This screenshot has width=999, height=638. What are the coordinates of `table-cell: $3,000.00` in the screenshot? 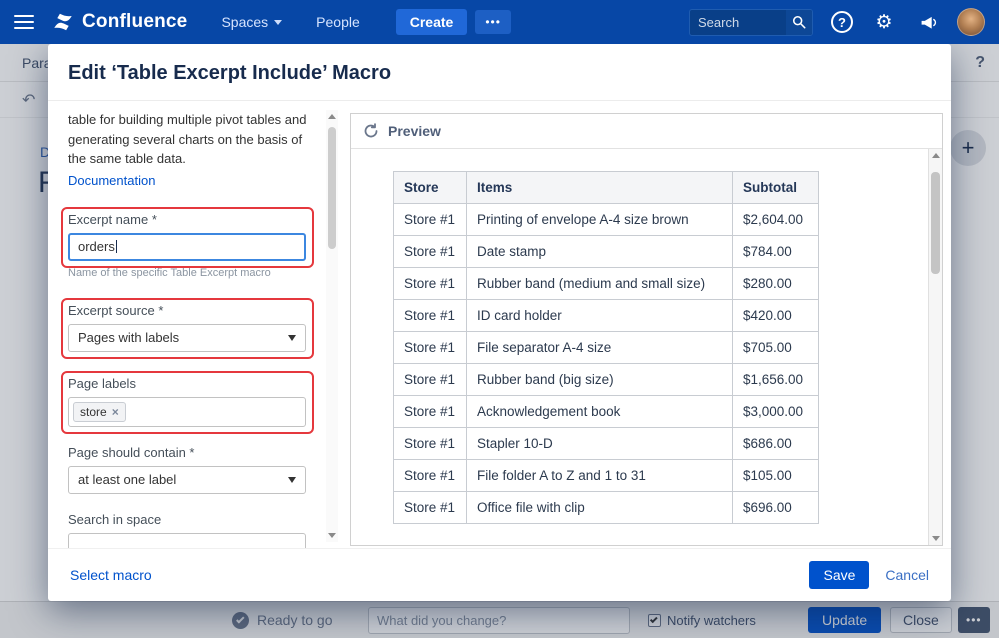 It's located at (775, 411).